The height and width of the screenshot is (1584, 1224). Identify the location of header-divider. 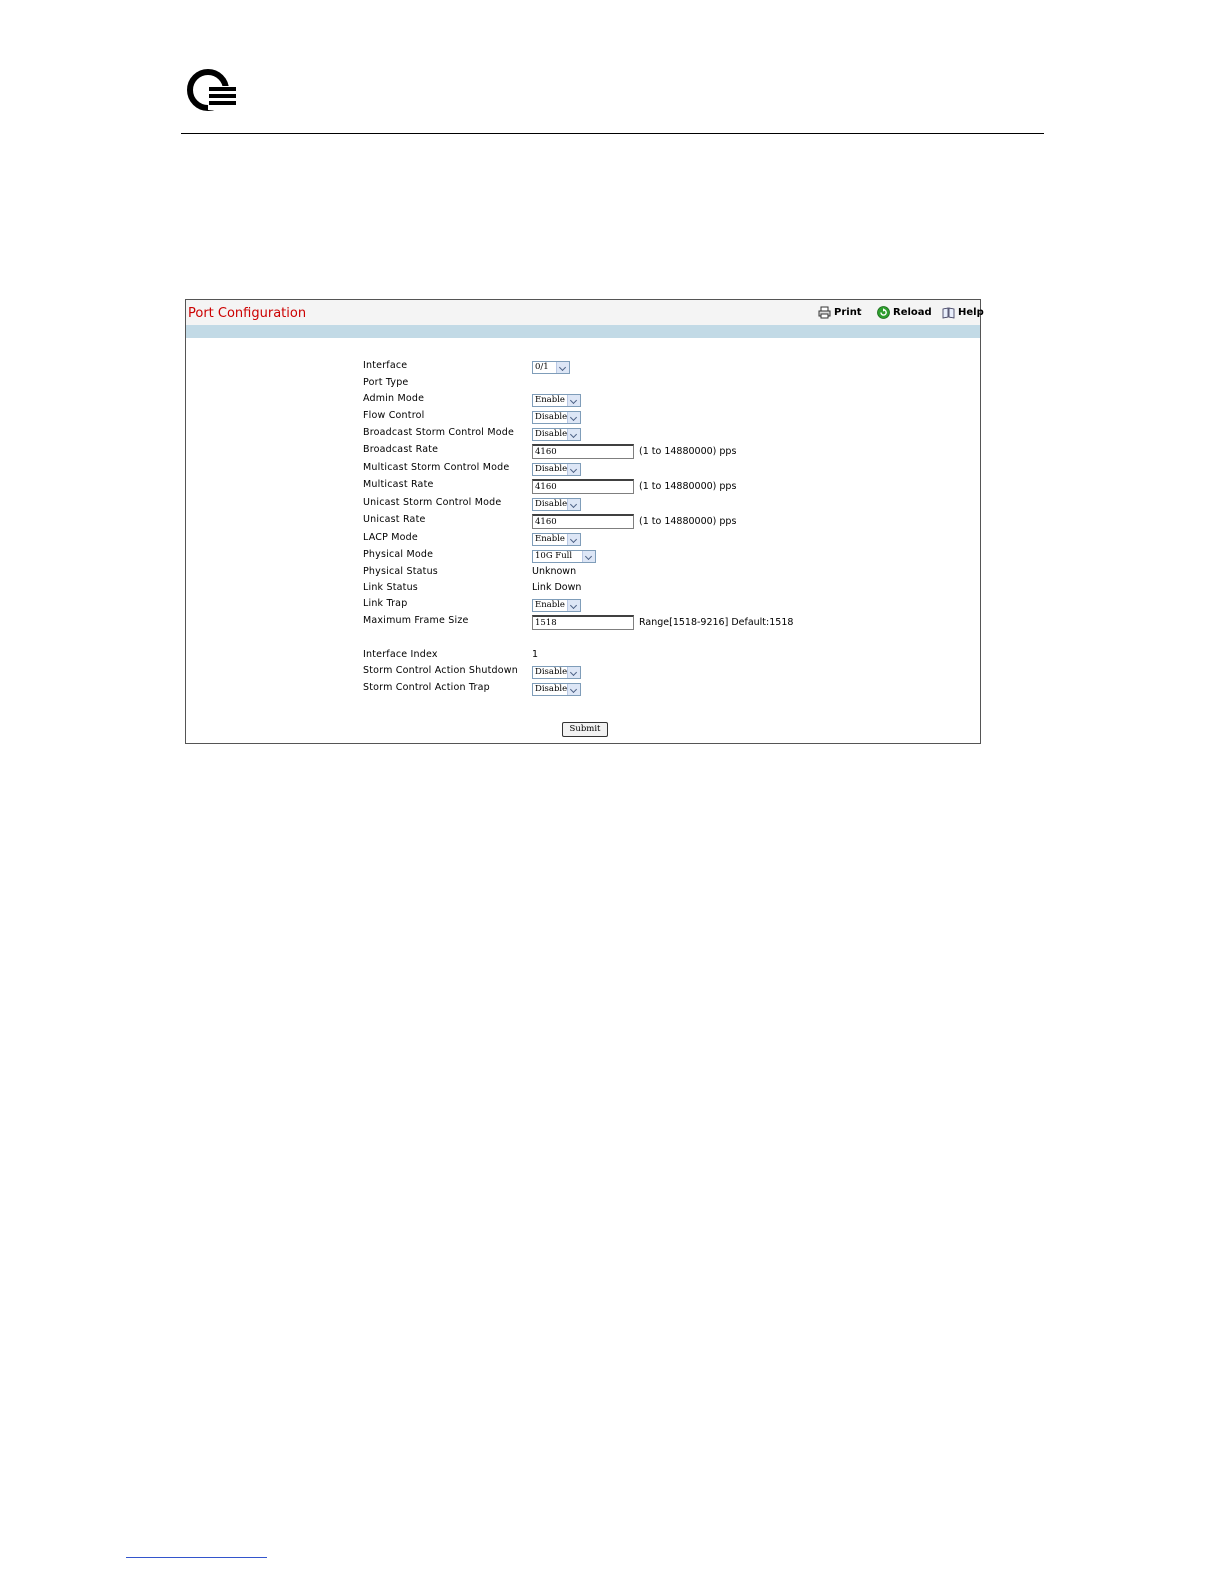
(612, 133).